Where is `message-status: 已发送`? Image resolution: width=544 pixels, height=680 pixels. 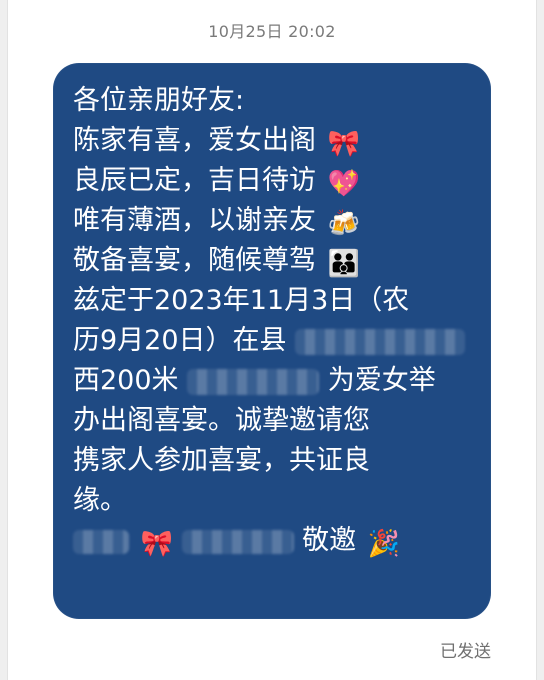 message-status: 已发送 is located at coordinates (465, 652).